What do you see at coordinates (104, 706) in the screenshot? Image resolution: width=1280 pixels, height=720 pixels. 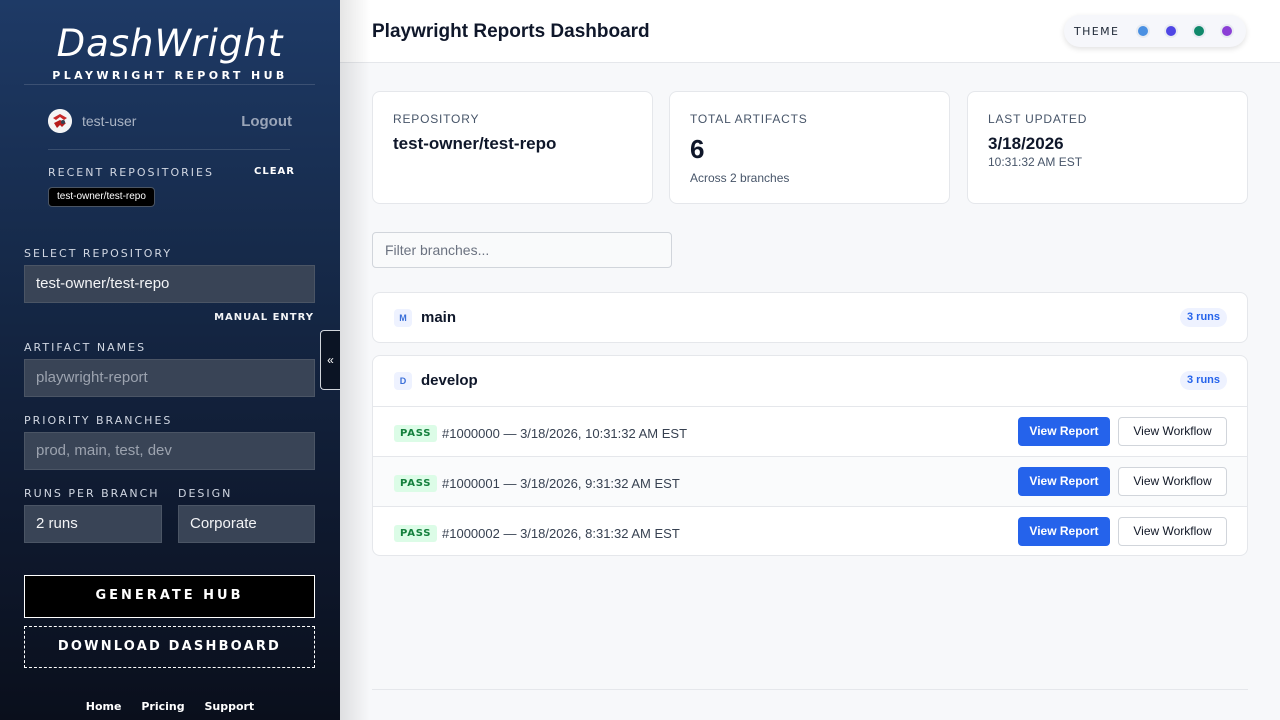 I see `footer-link-home: Home` at bounding box center [104, 706].